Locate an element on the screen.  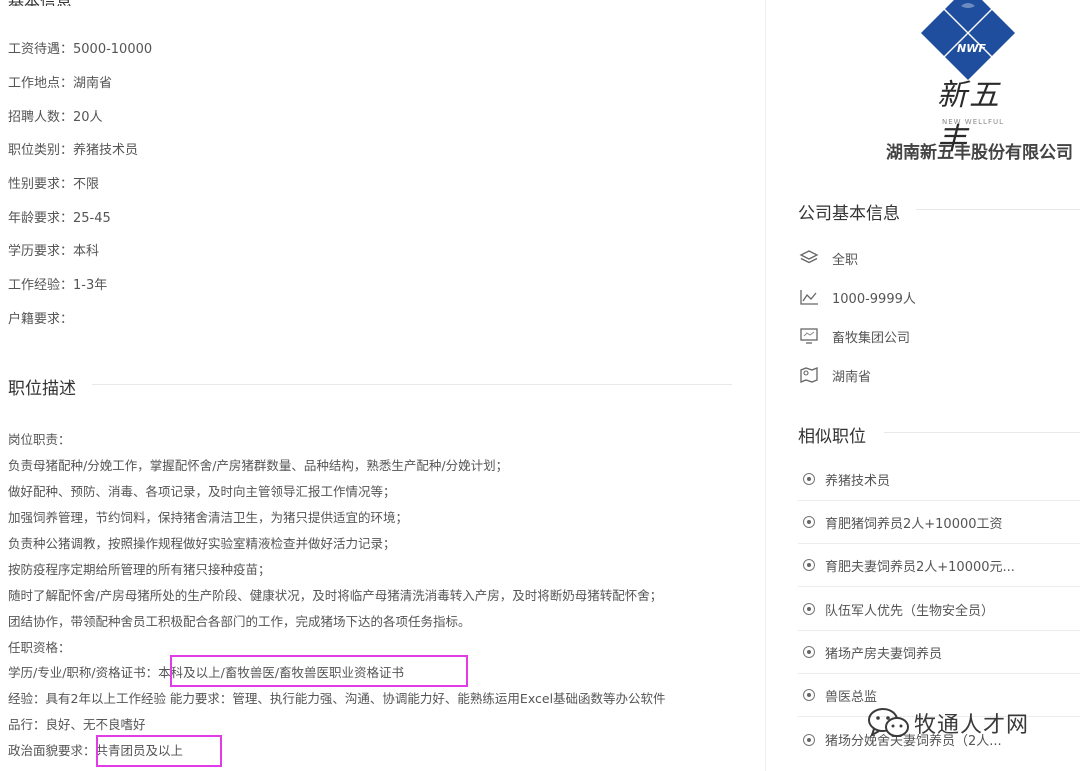
company-name: 湖南新五丰股份有限公司 is located at coordinates (979, 150).